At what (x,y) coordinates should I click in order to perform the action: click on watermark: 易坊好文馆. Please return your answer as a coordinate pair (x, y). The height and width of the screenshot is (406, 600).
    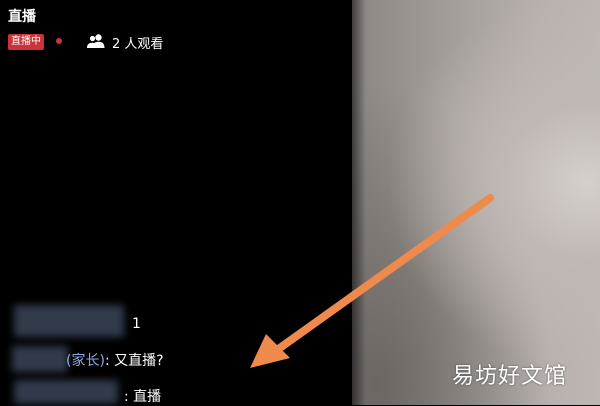
    Looking at the image, I should click on (510, 376).